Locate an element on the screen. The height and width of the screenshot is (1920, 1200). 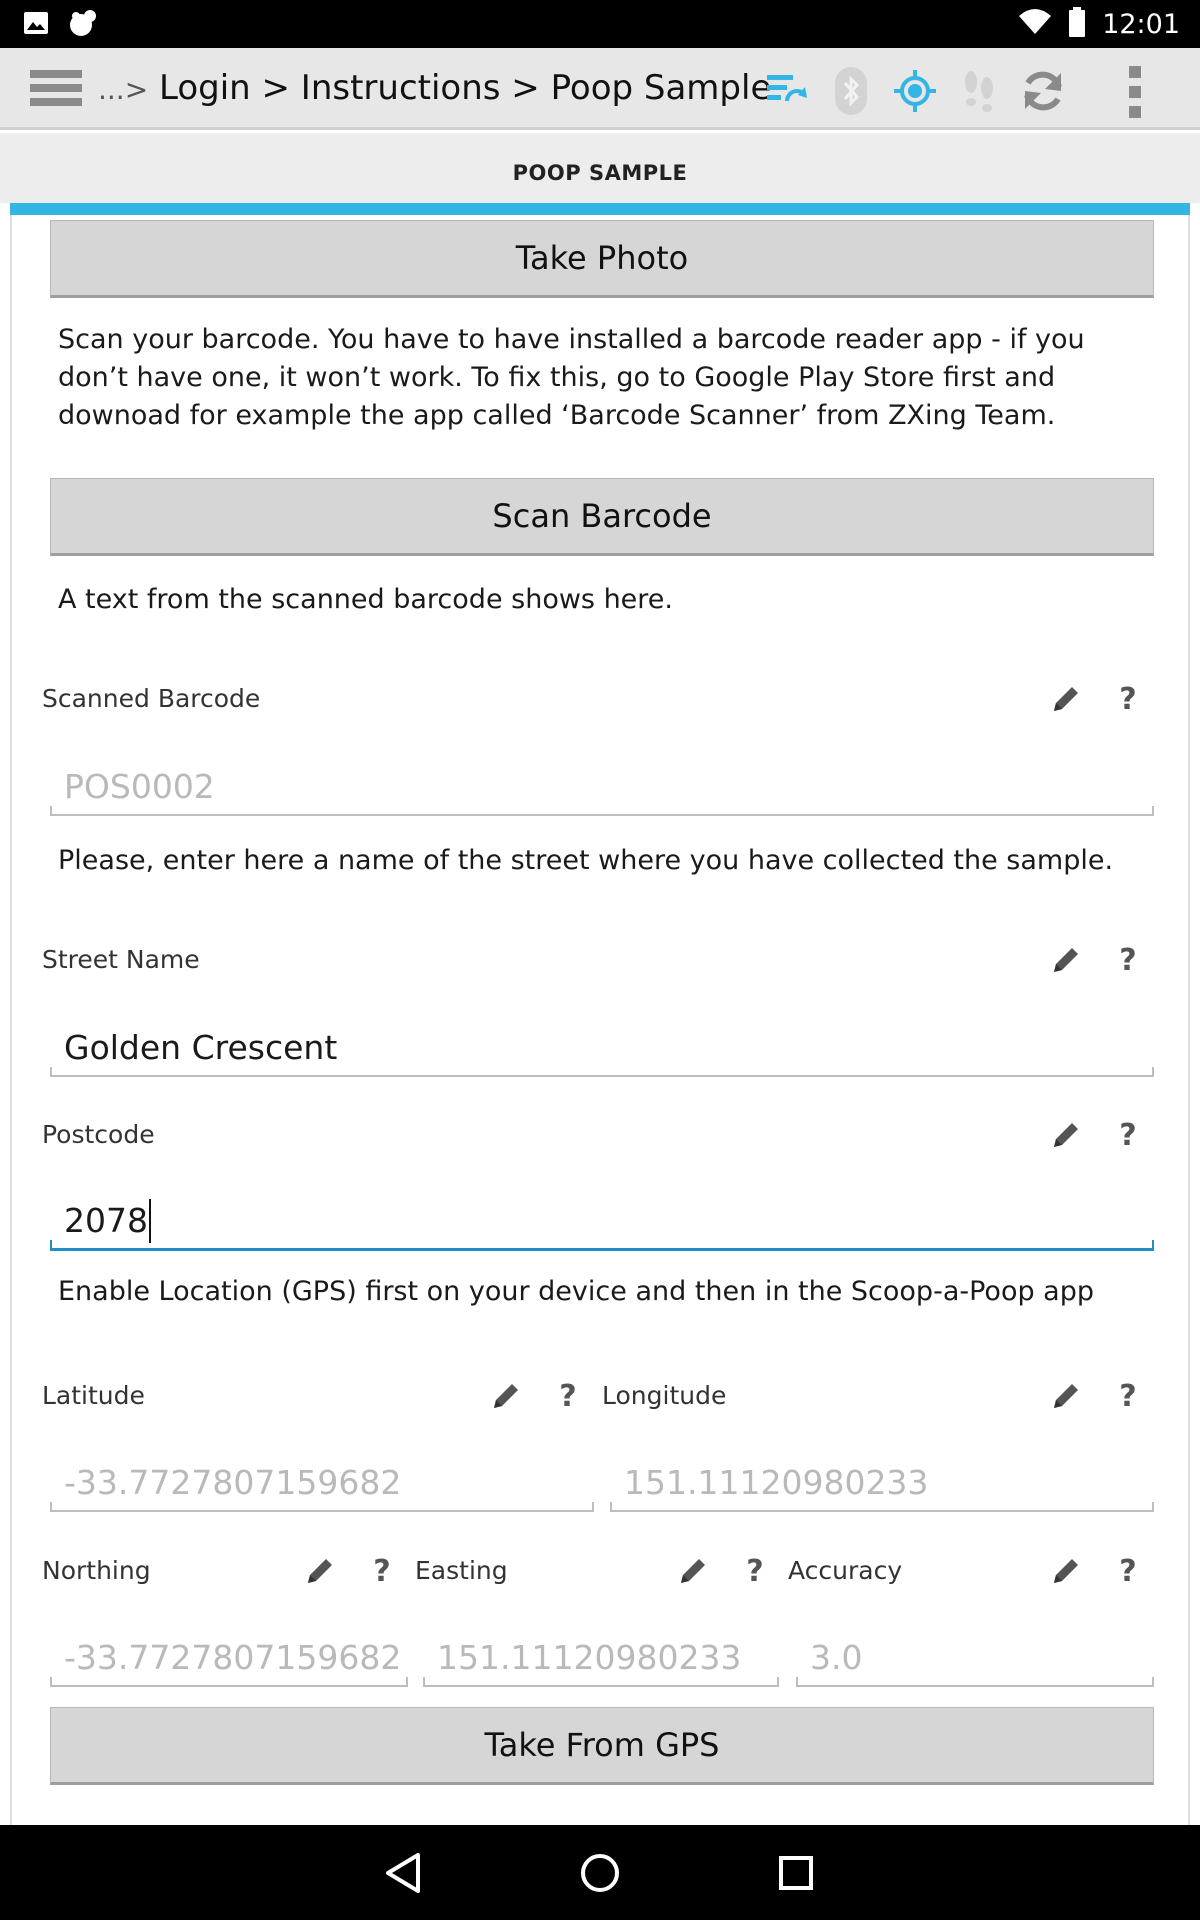
latitude-field: -33.7727807159682 is located at coordinates (322, 1483).